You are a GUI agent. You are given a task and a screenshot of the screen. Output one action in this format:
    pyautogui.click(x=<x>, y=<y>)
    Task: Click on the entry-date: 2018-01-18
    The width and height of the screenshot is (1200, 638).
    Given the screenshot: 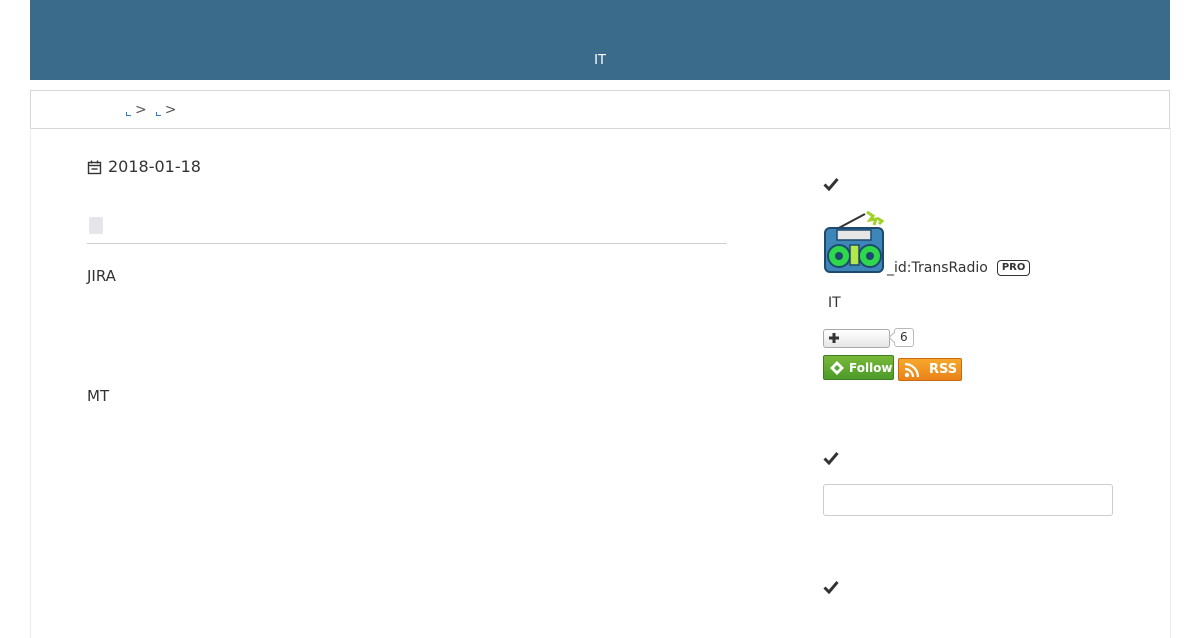 What is the action you would take?
    pyautogui.click(x=144, y=167)
    